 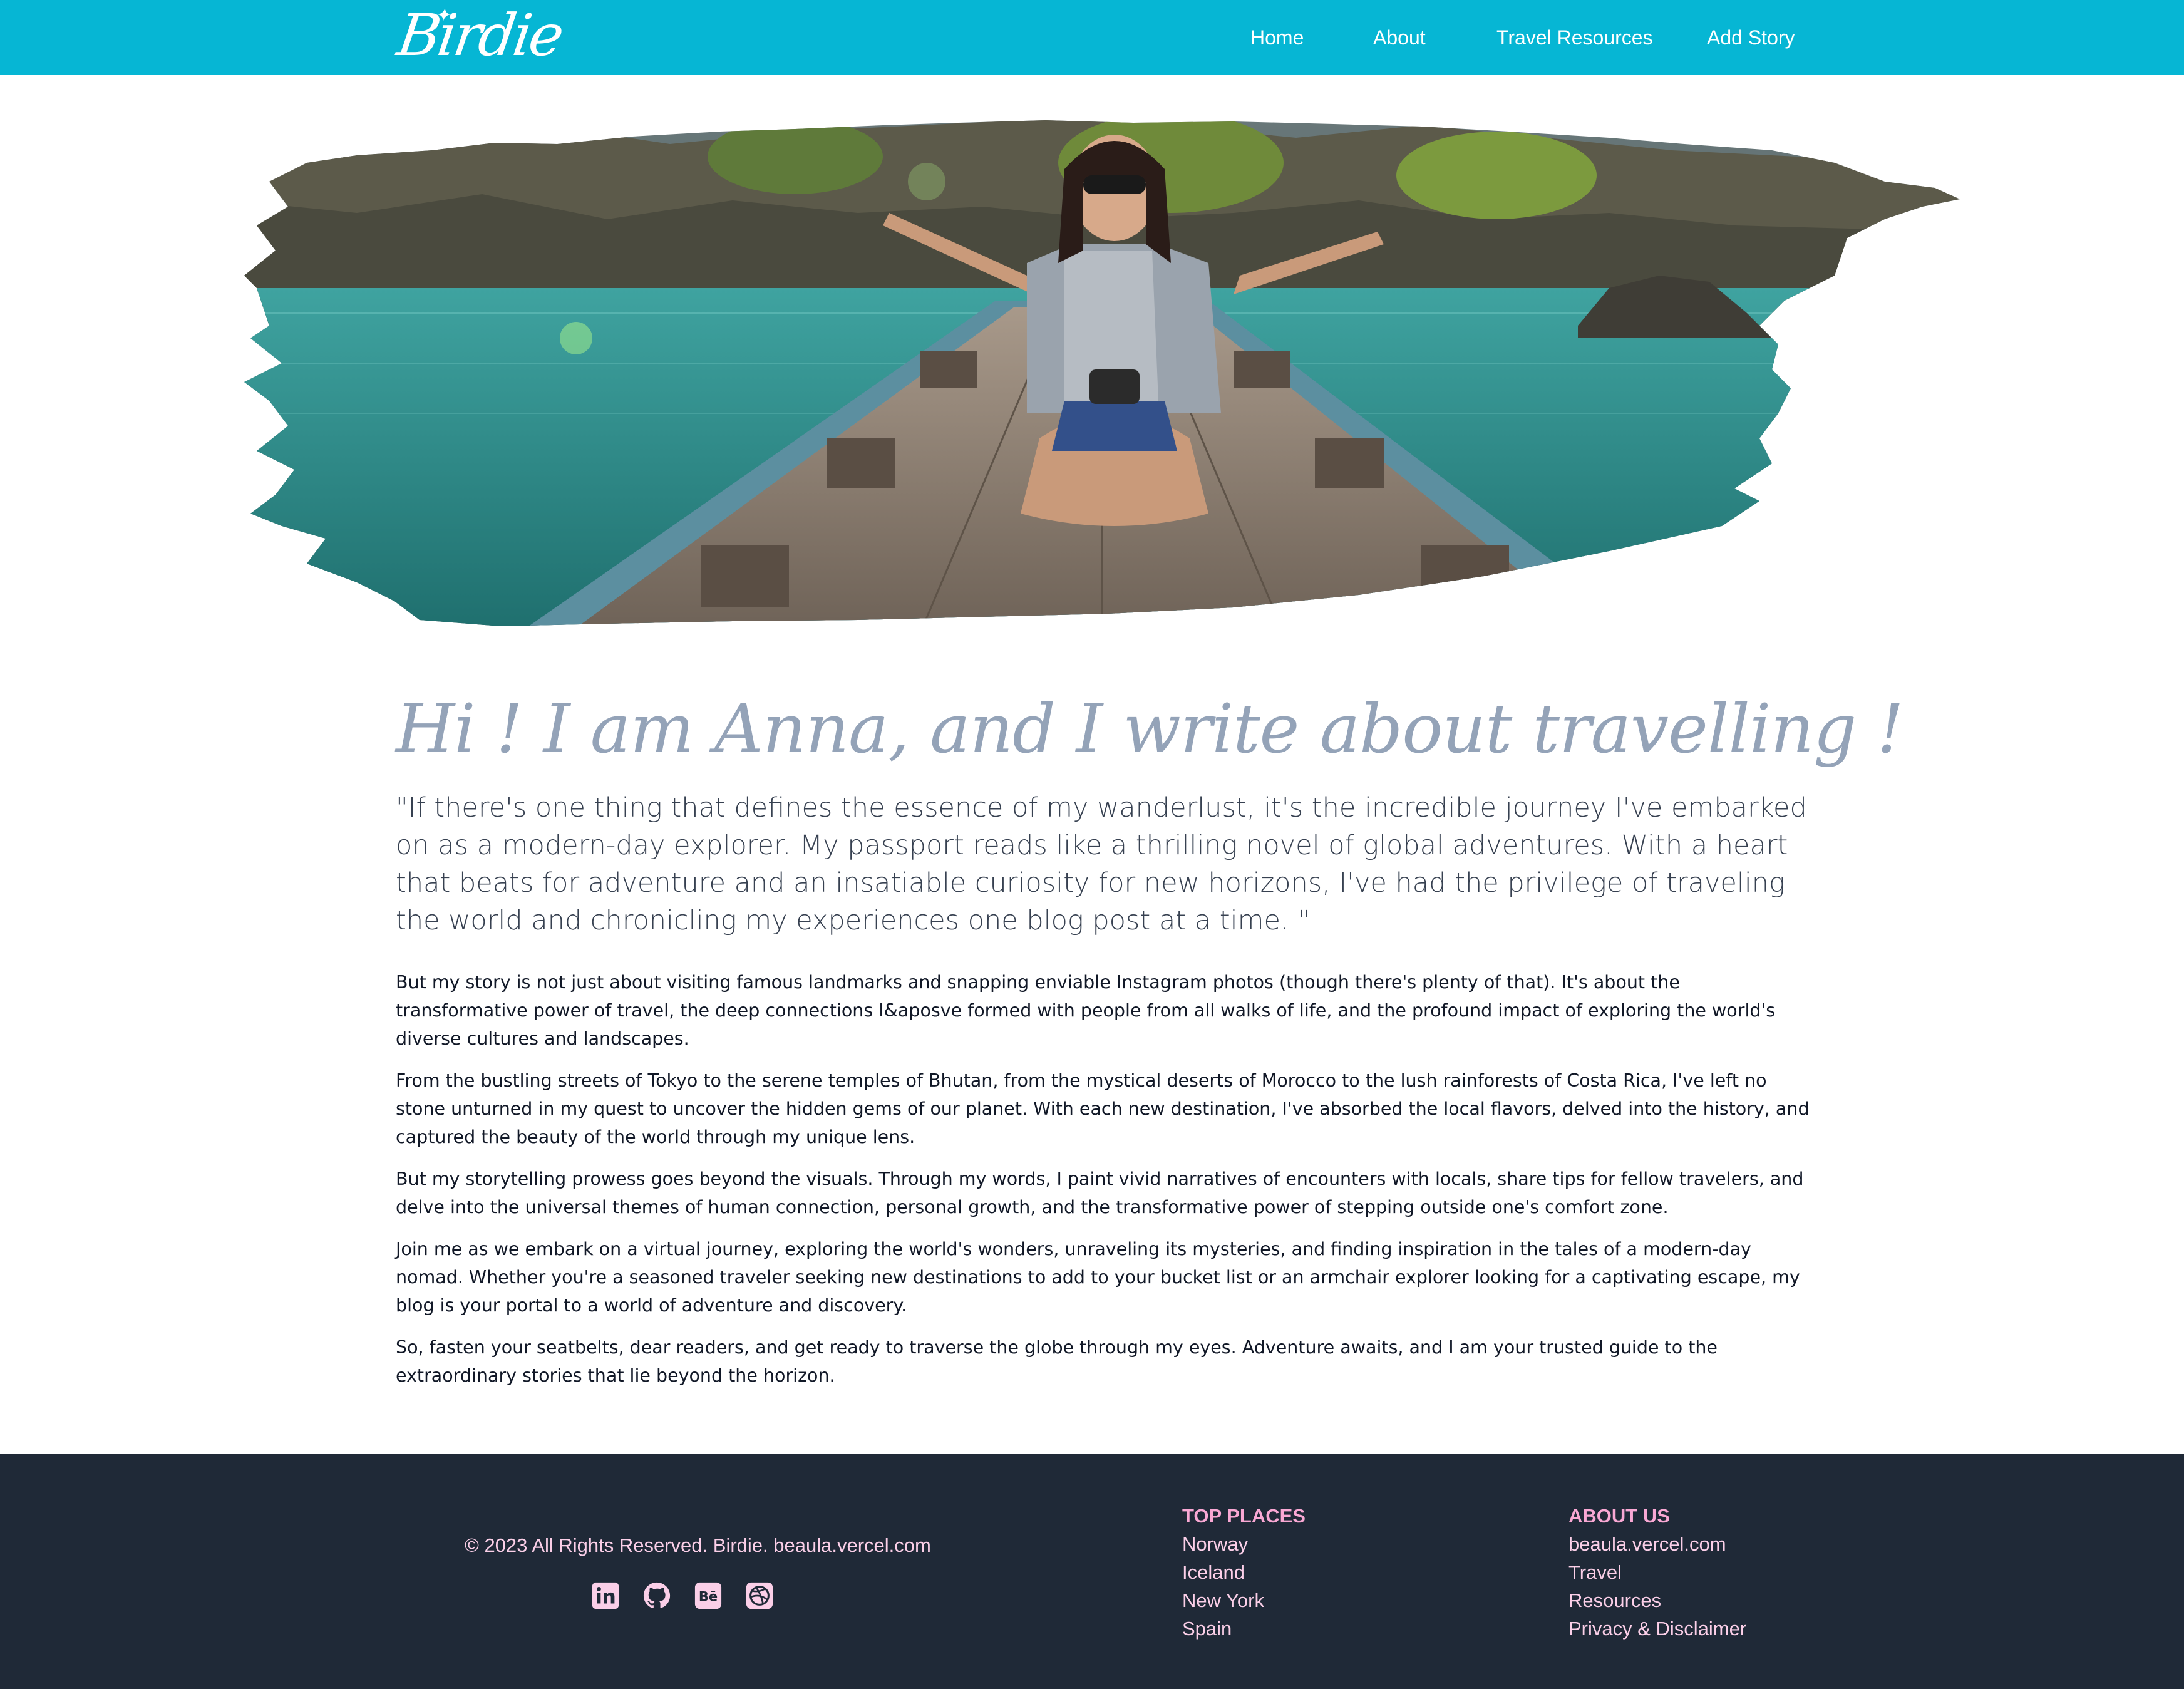 I want to click on top-places-column: TOP PLACES Norway Iceland New York Spain, so click(x=1244, y=1572).